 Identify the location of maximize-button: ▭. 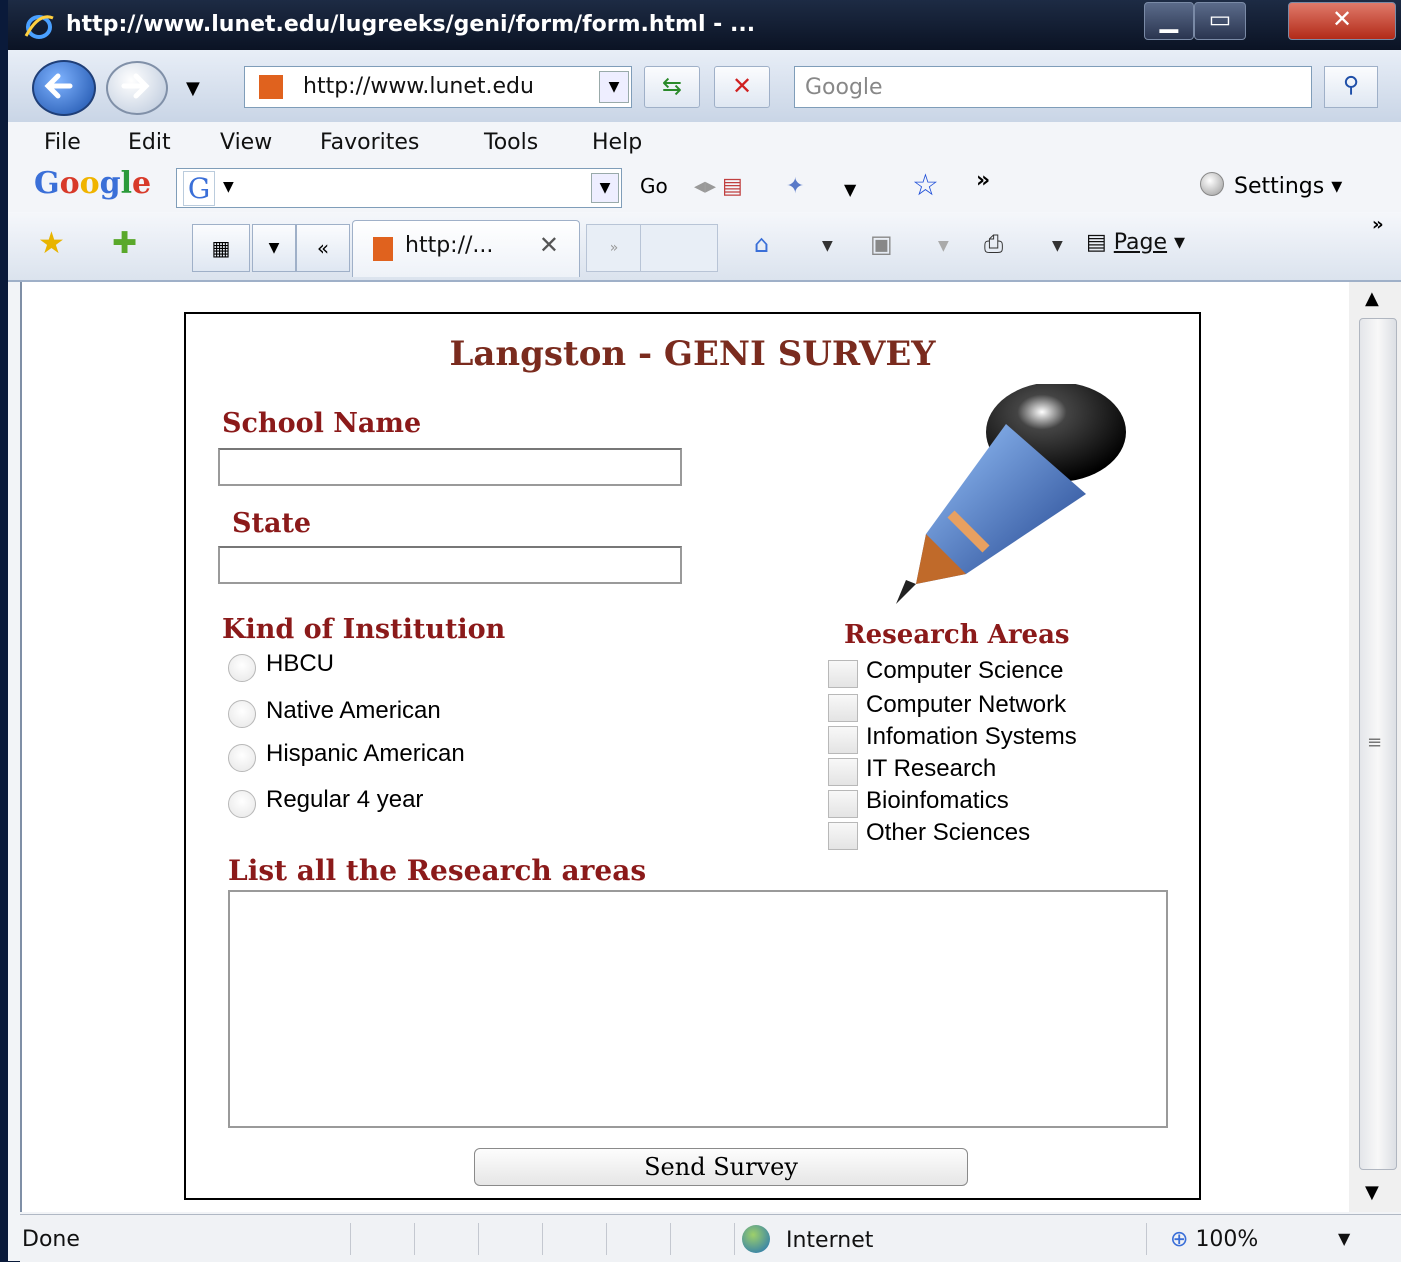
(1220, 21).